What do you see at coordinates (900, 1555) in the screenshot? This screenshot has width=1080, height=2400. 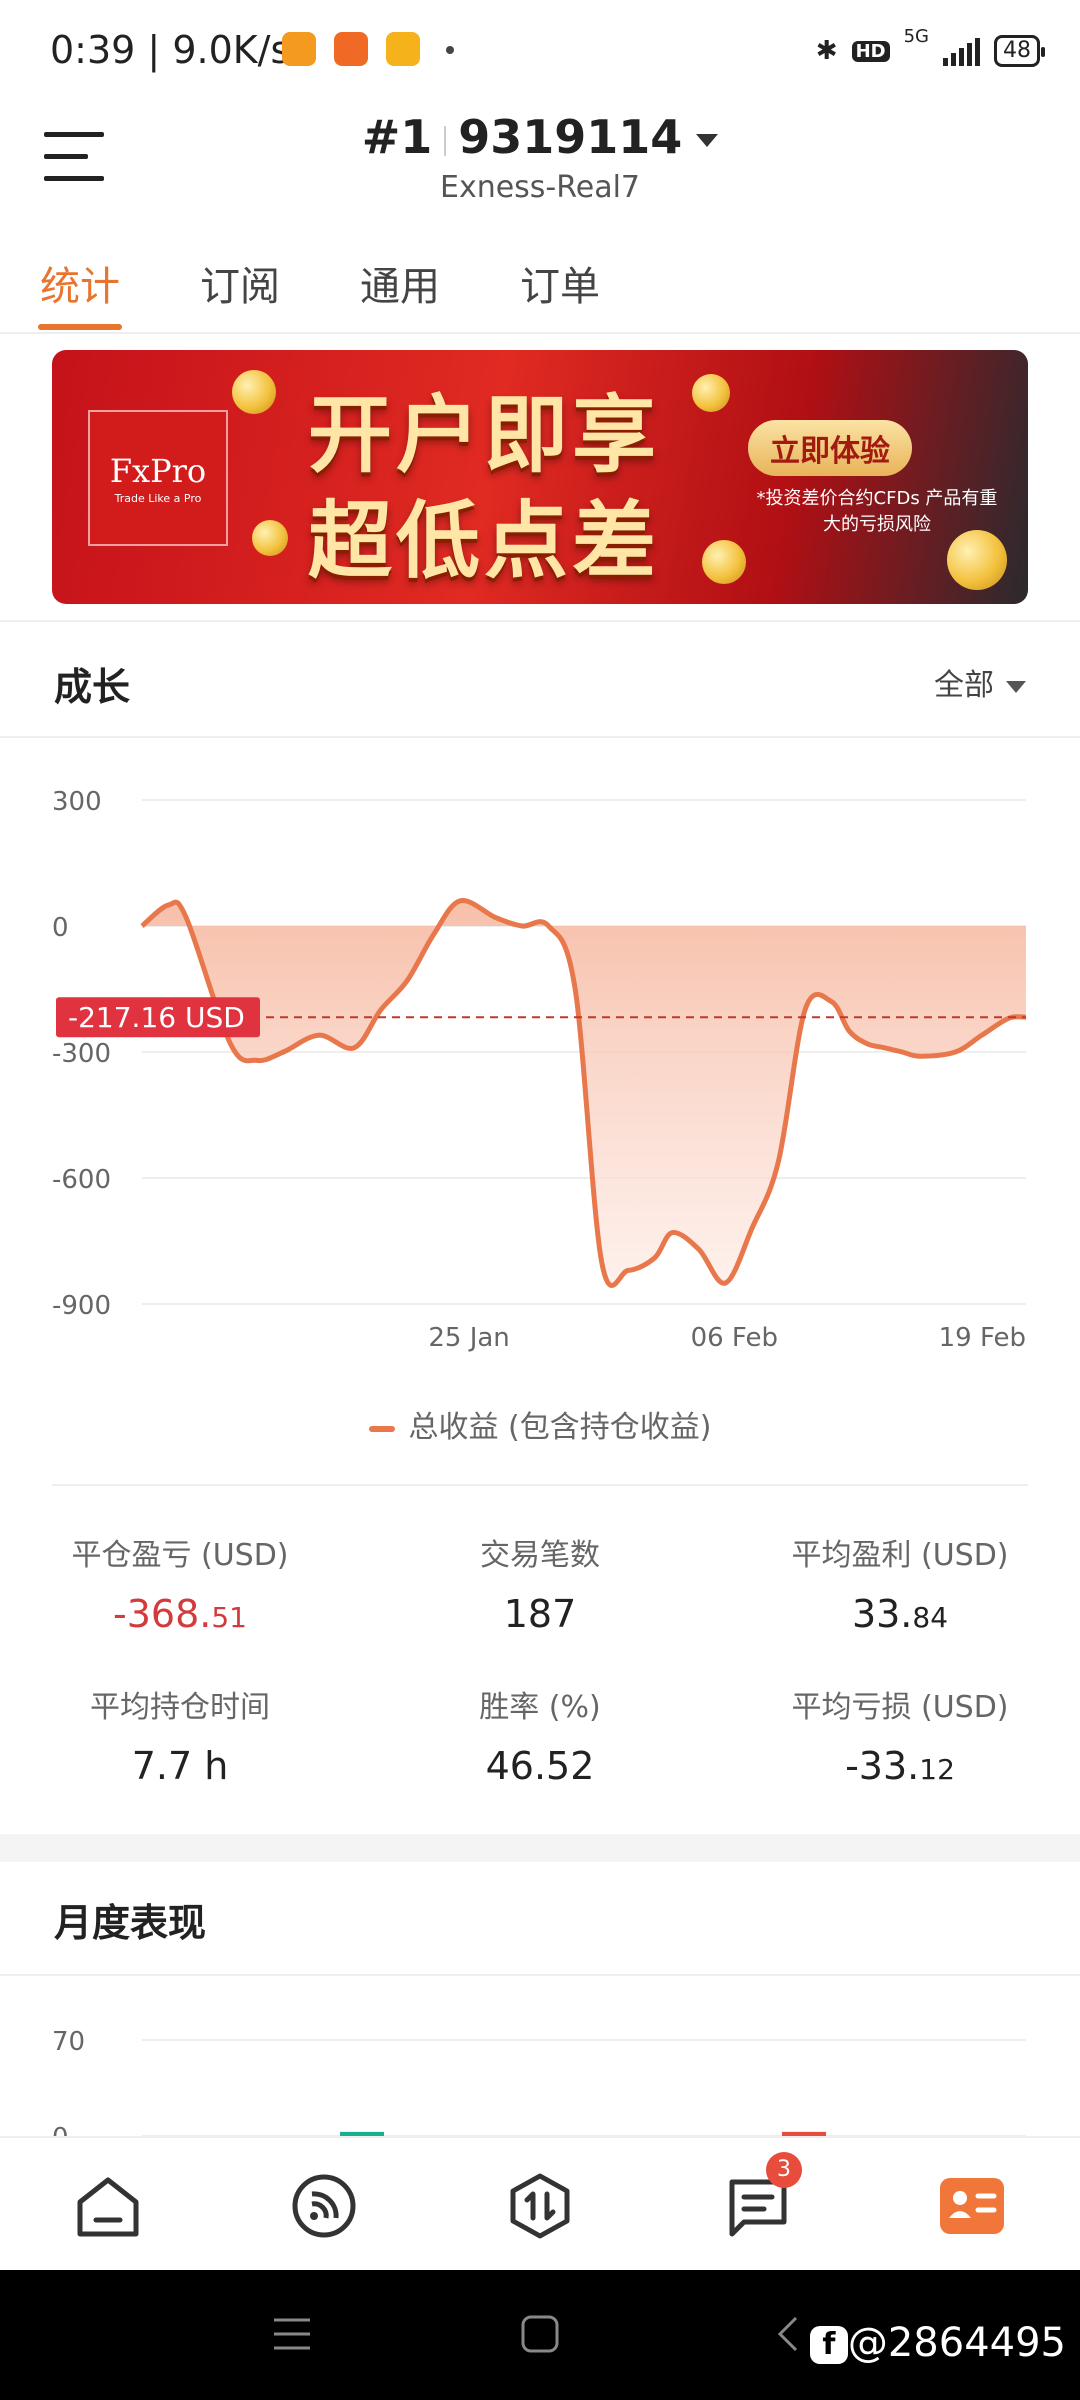 I see `stat-label: 平均盈利 (USD)` at bounding box center [900, 1555].